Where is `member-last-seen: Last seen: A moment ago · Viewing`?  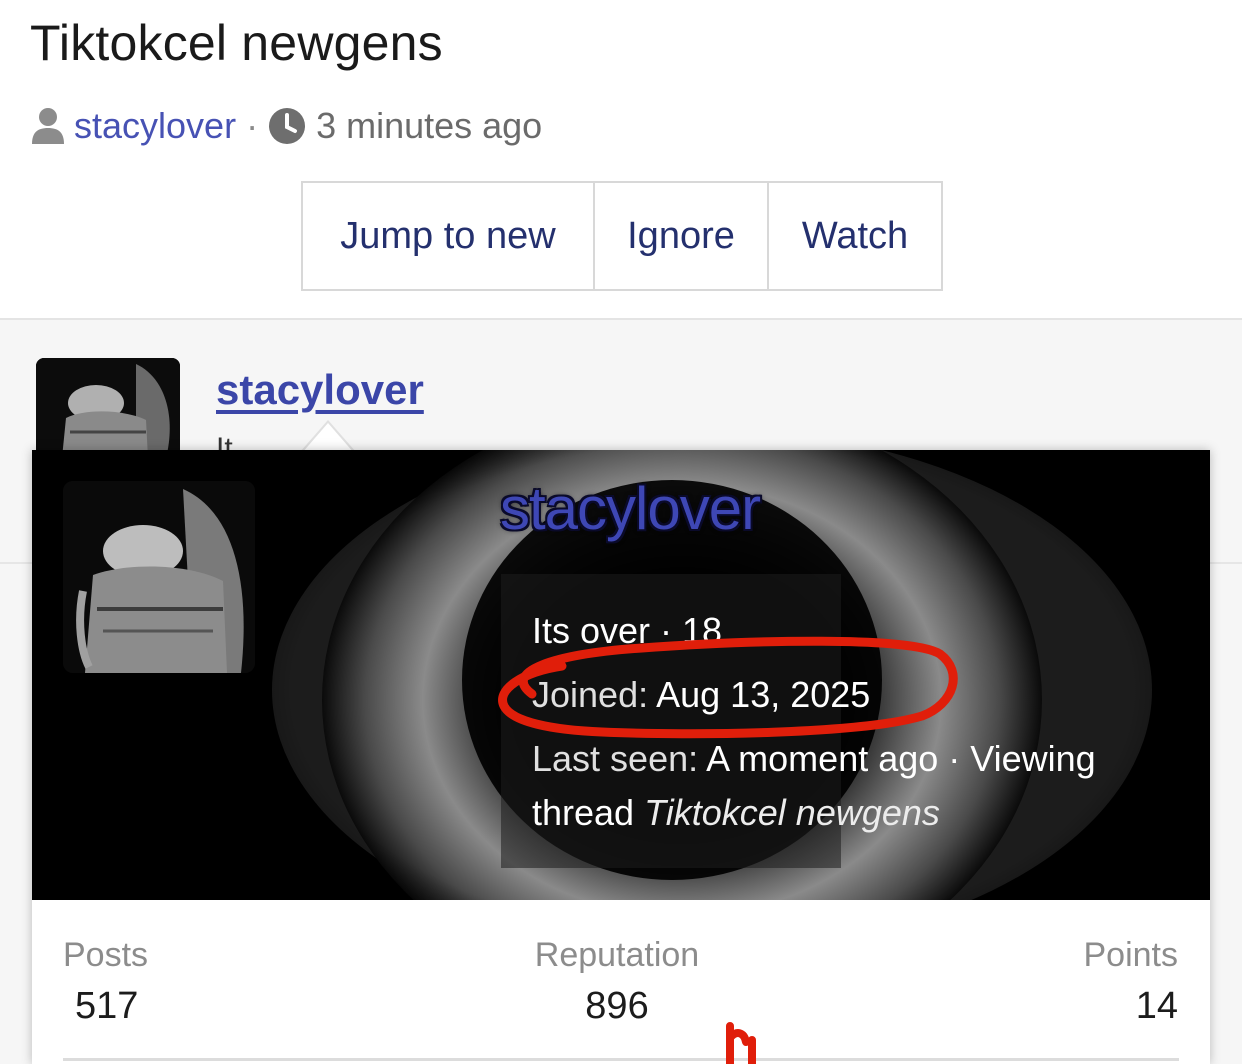
member-last-seen: Last seen: A moment ago · Viewing is located at coordinates (814, 759).